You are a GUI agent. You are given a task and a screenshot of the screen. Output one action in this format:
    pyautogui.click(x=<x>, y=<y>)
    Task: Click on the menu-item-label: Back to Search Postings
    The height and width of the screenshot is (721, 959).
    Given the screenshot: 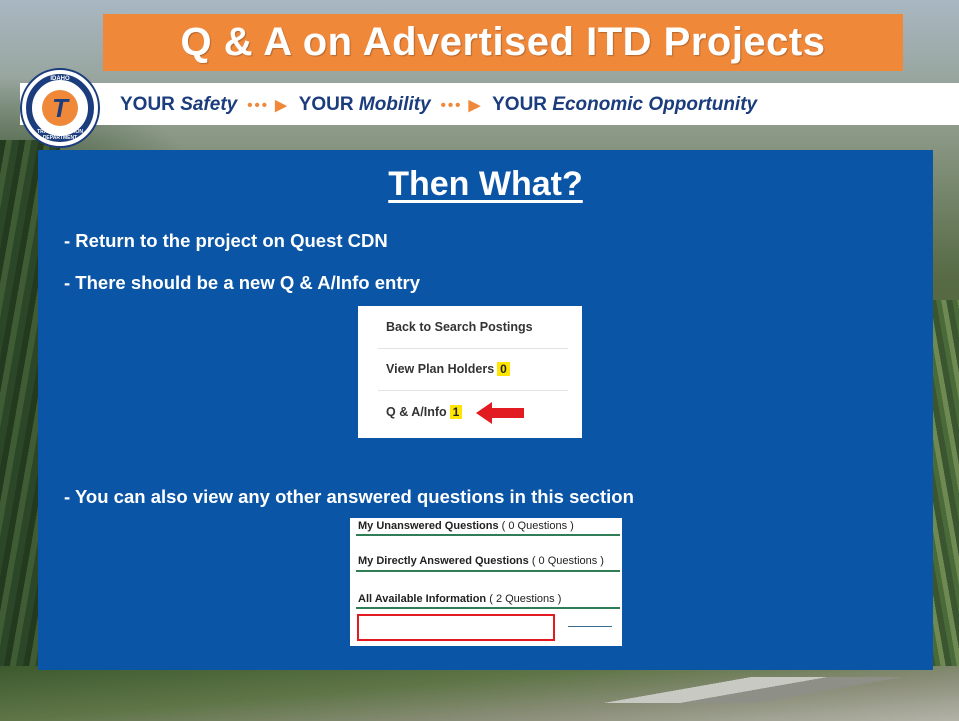 What is the action you would take?
    pyautogui.click(x=459, y=327)
    